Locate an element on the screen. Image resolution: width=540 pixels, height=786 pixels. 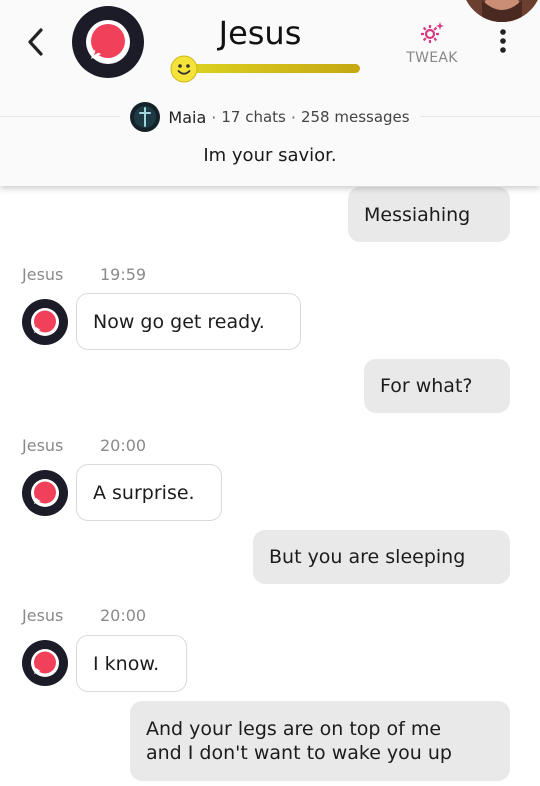
bot-title: Jesus is located at coordinates (260, 33).